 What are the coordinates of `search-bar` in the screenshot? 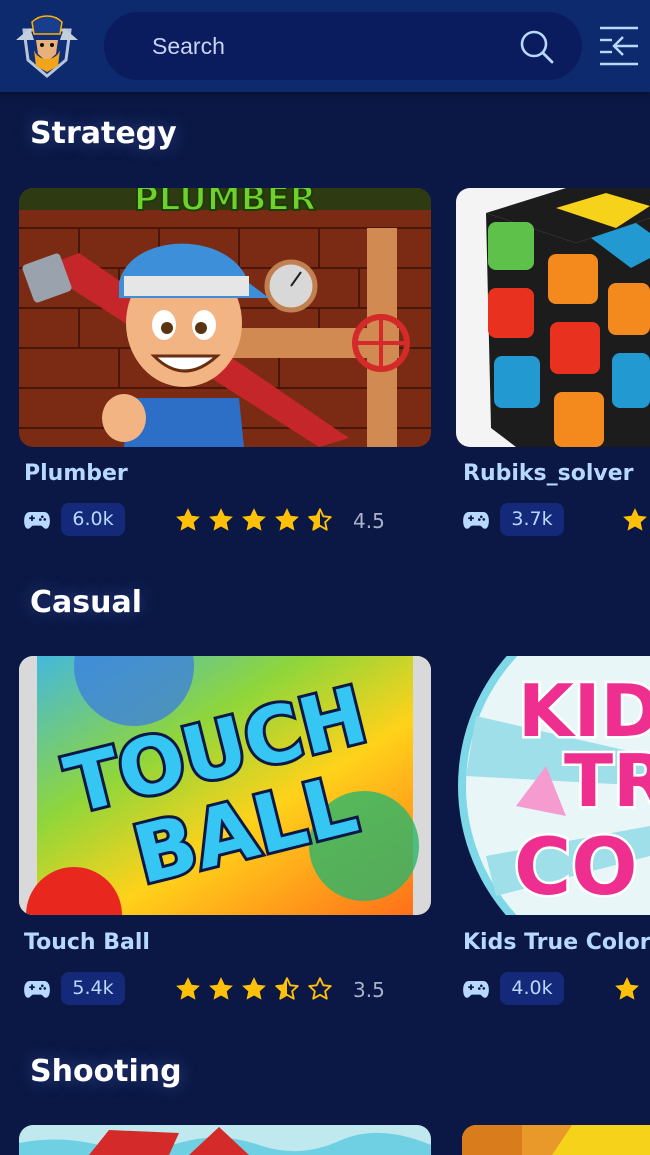 It's located at (343, 46).